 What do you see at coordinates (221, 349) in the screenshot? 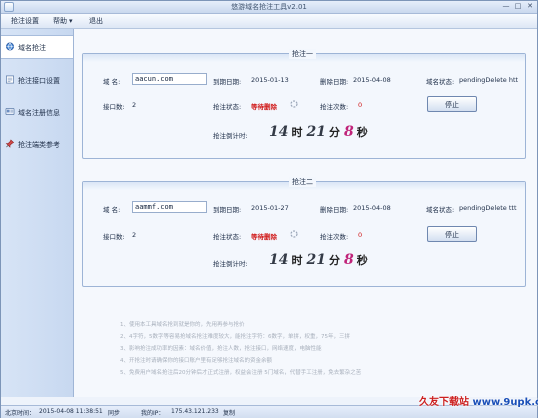
I see `note-line: 3、影响抢注成功率的因素：域名价值，抢注人数，抢注接口，网络速度，电脑性能` at bounding box center [221, 349].